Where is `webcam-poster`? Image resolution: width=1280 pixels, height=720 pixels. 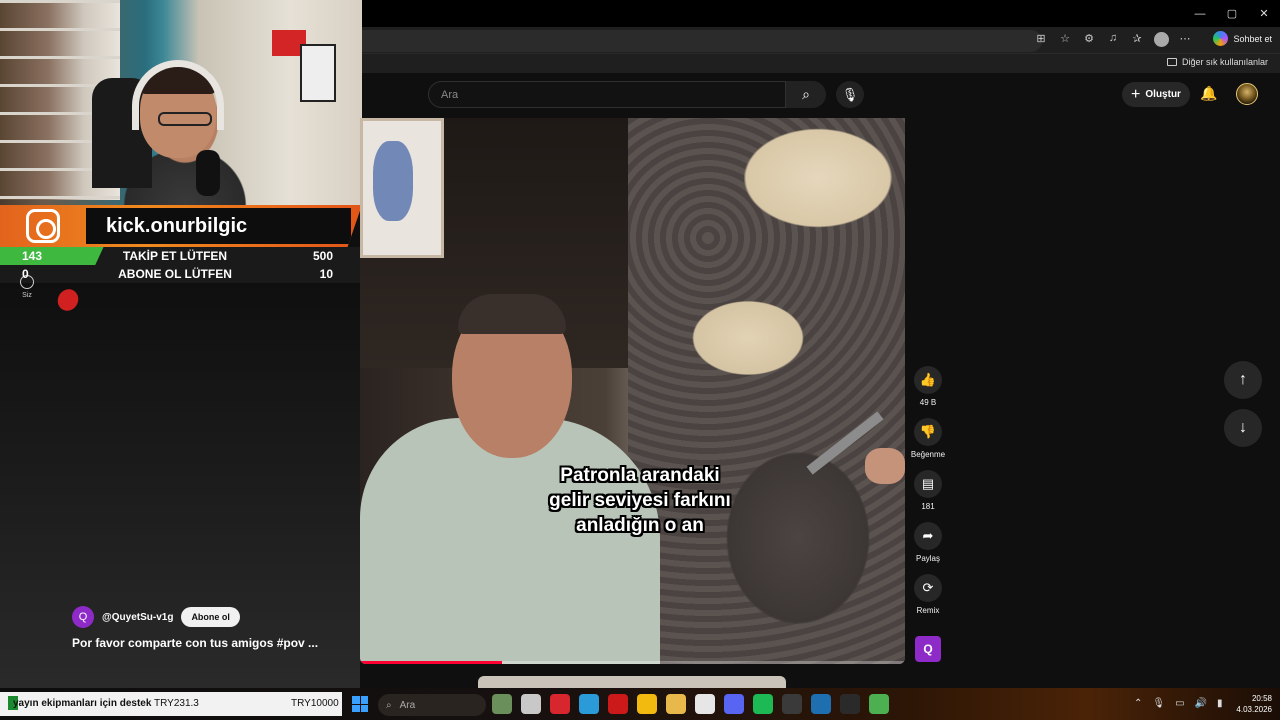 webcam-poster is located at coordinates (318, 73).